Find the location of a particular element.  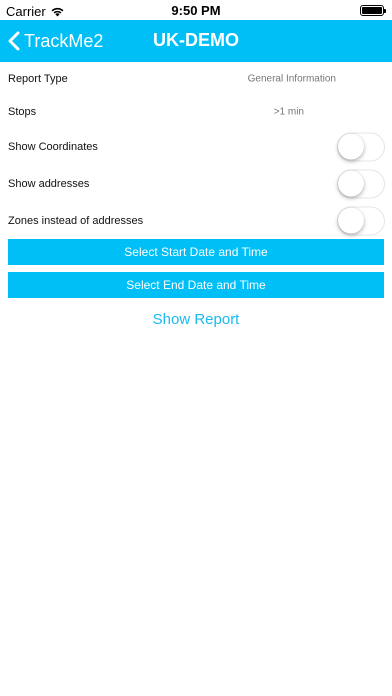

stops-row: Stops >1 min is located at coordinates (196, 111).